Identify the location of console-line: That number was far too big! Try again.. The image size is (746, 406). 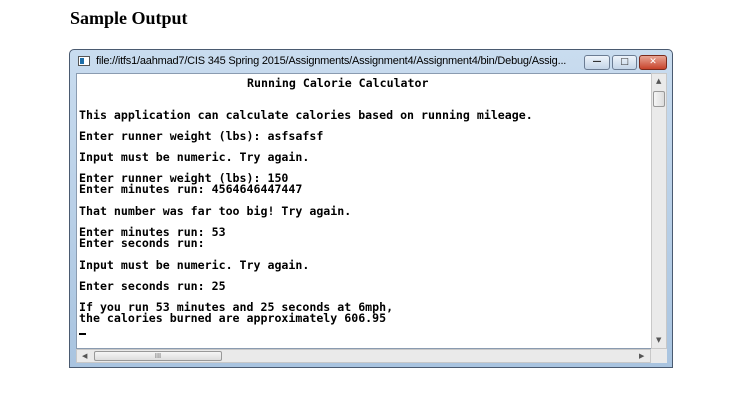
(215, 211).